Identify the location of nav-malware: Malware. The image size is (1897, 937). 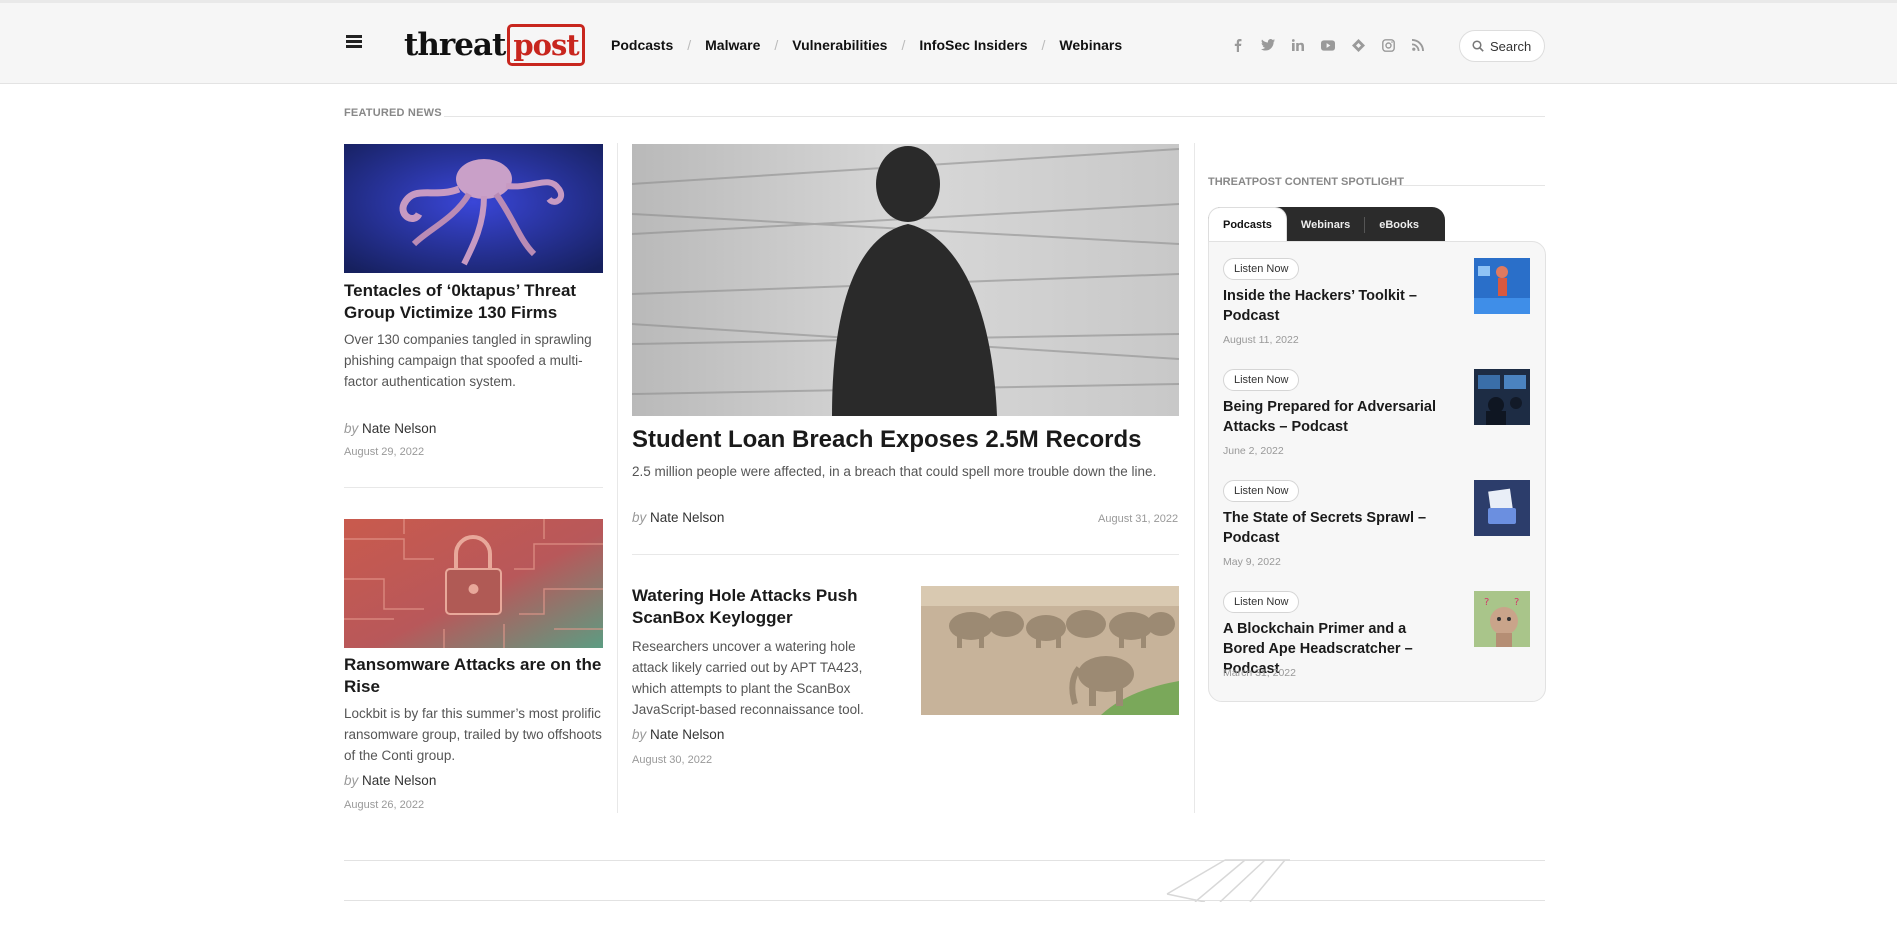
(732, 45).